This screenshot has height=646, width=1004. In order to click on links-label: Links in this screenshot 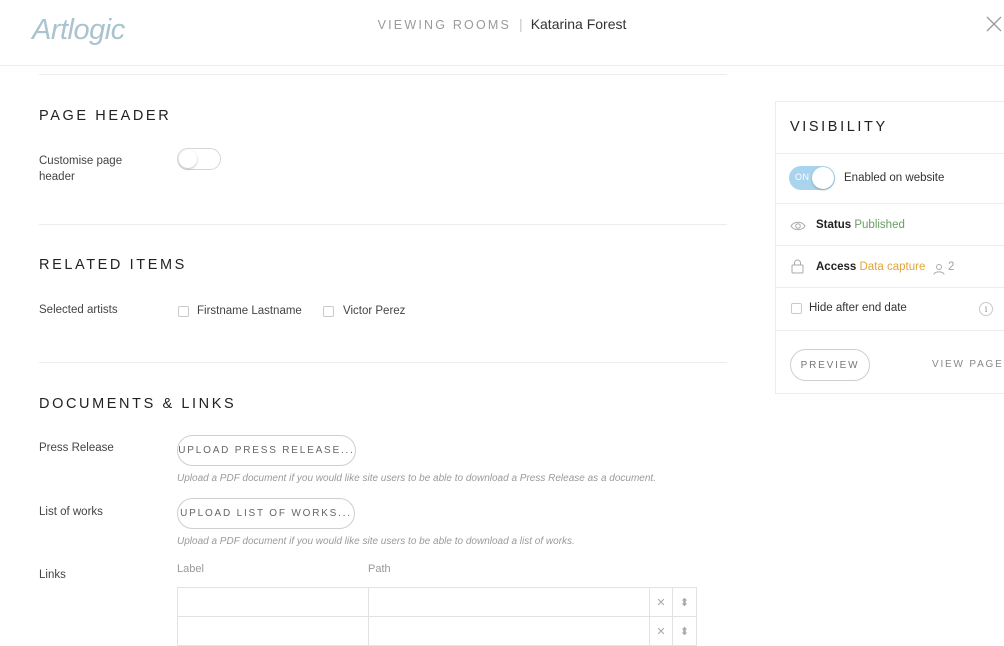, I will do `click(52, 575)`.